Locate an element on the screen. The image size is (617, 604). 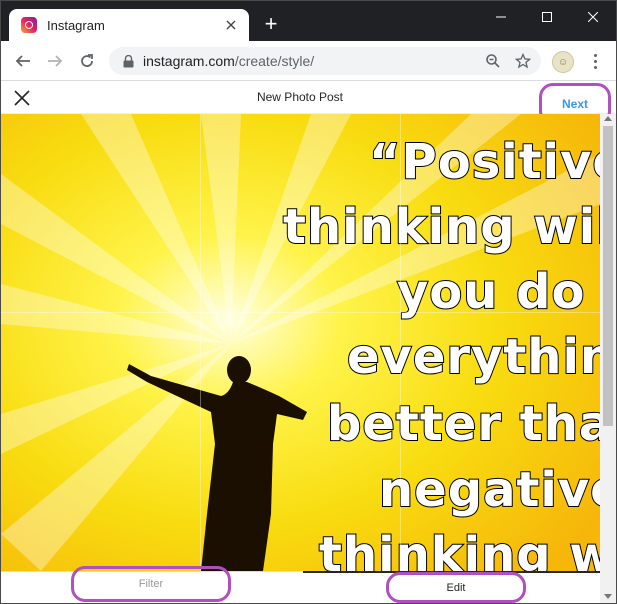
quote-line: negative is located at coordinates (489, 490).